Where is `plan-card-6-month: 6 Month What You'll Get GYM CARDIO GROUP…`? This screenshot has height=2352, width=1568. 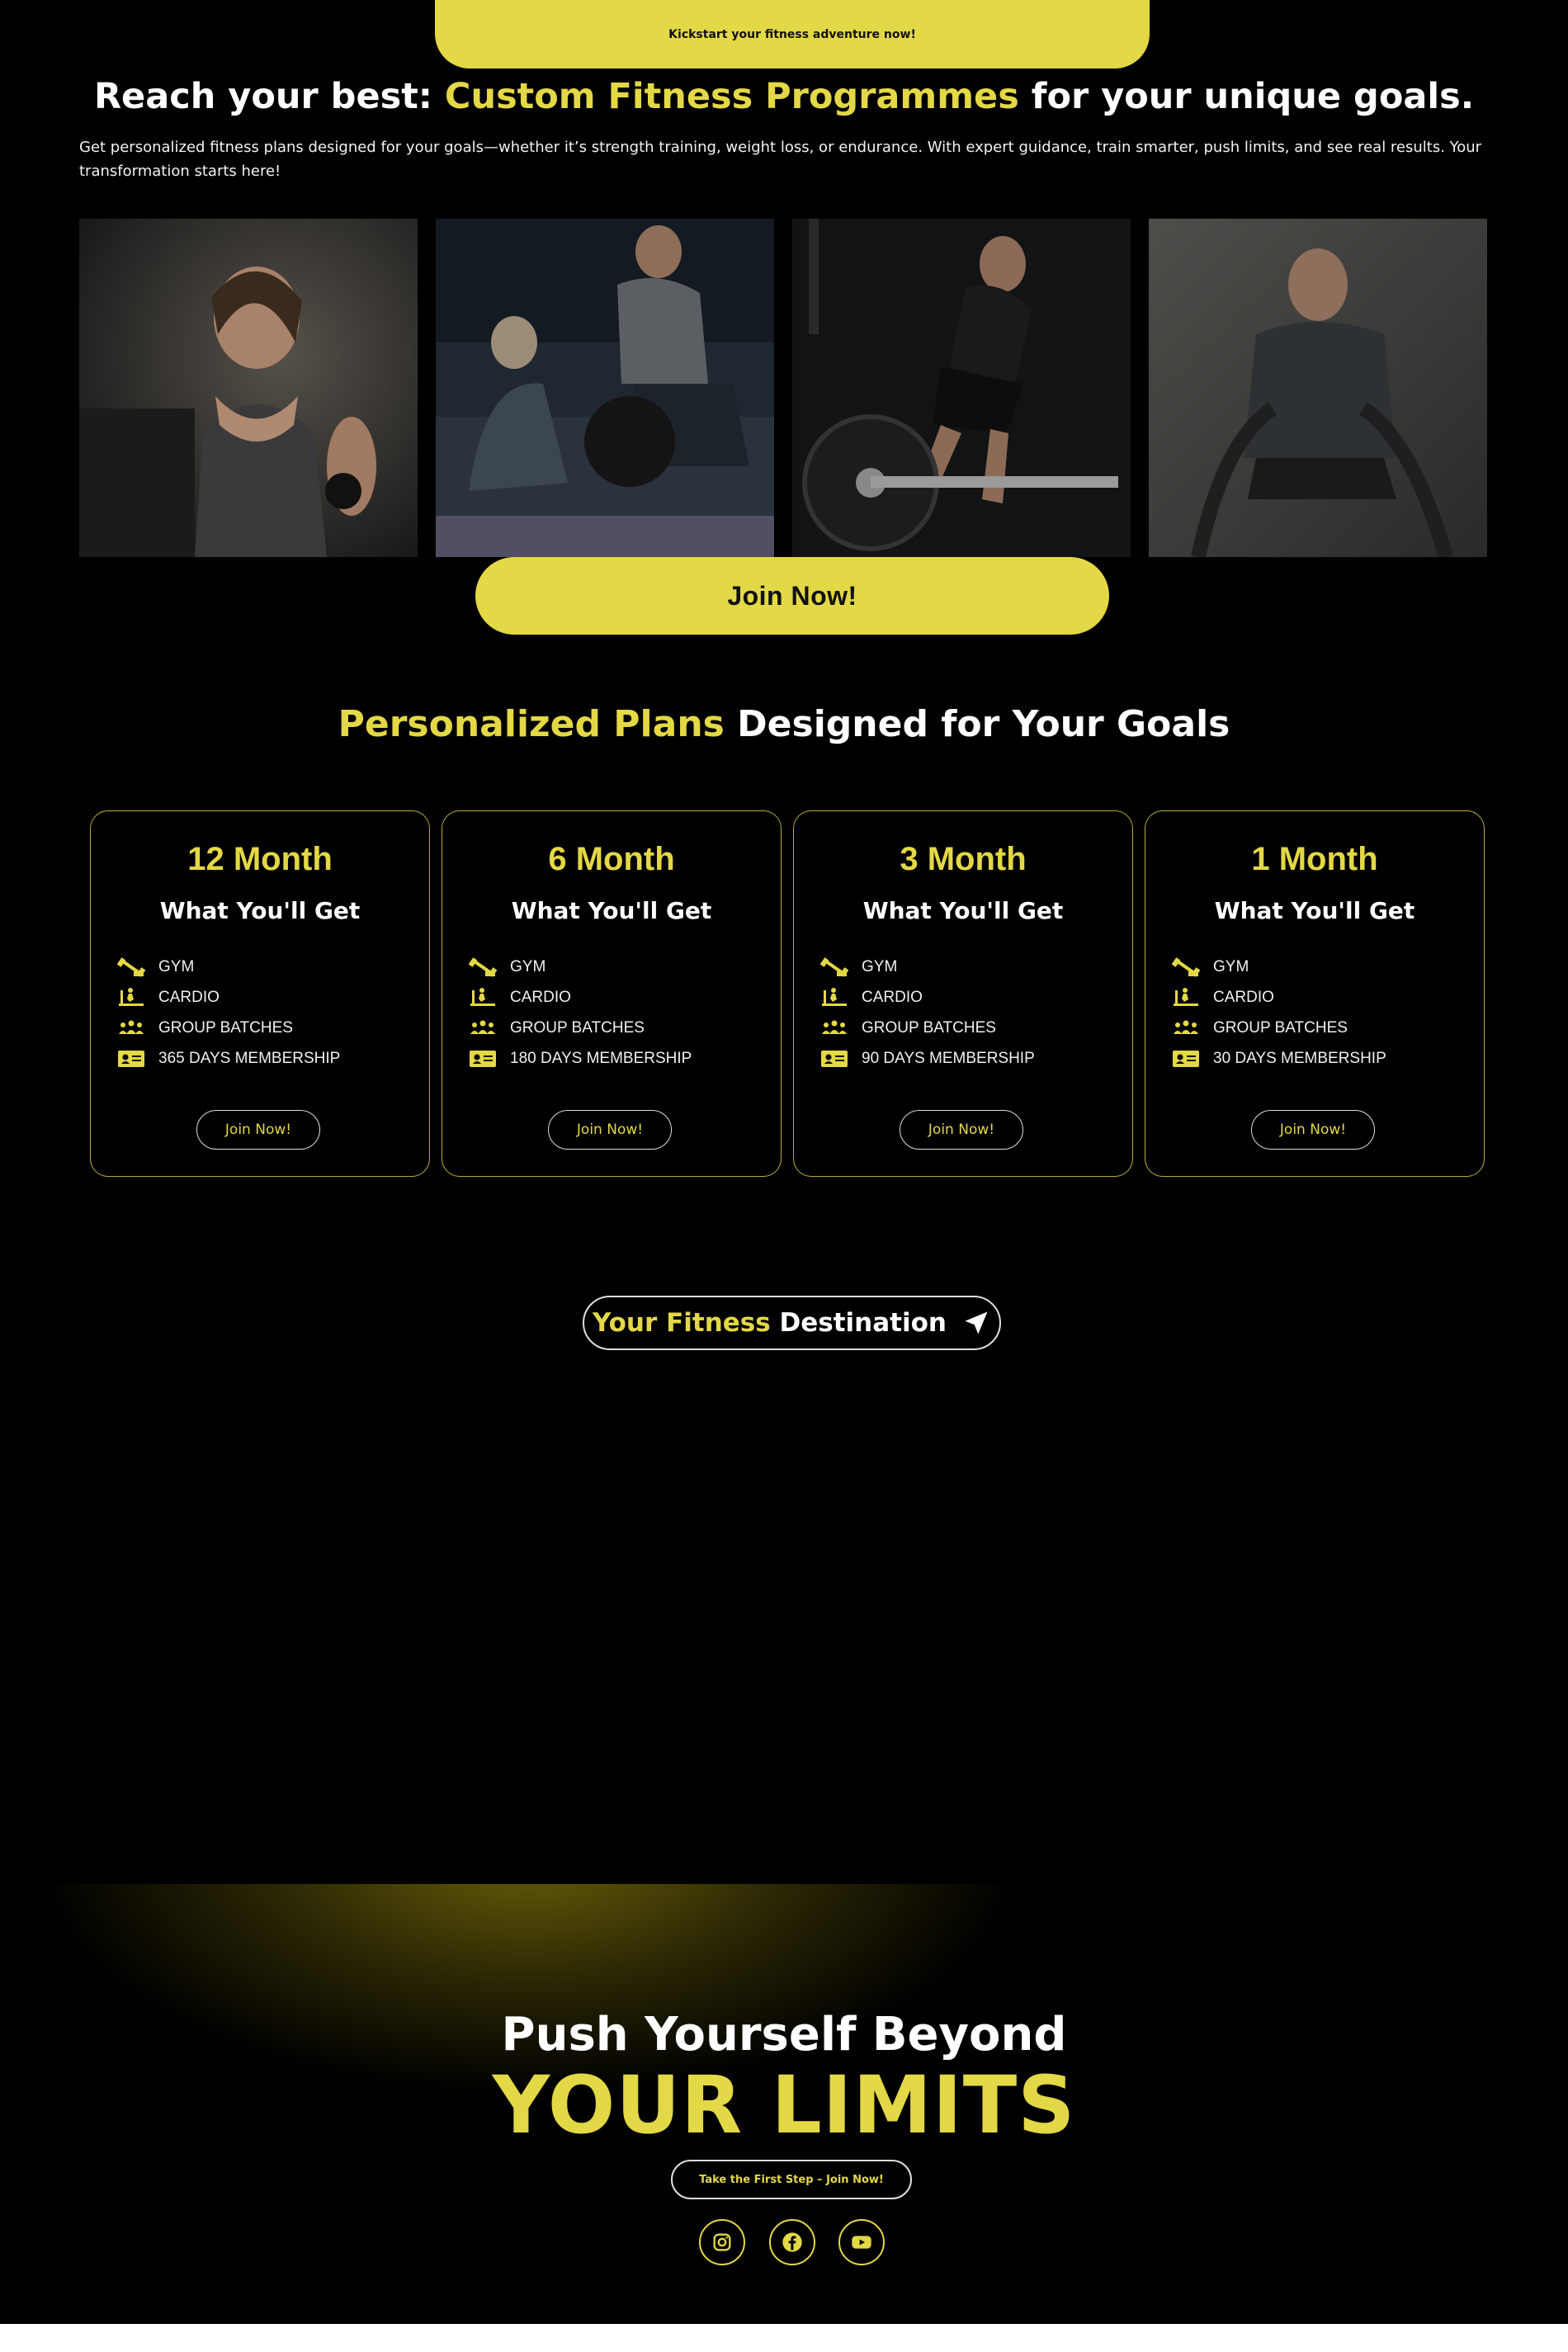
plan-card-6-month: 6 Month What You'll Get GYM CARDIO GROUP… is located at coordinates (612, 993).